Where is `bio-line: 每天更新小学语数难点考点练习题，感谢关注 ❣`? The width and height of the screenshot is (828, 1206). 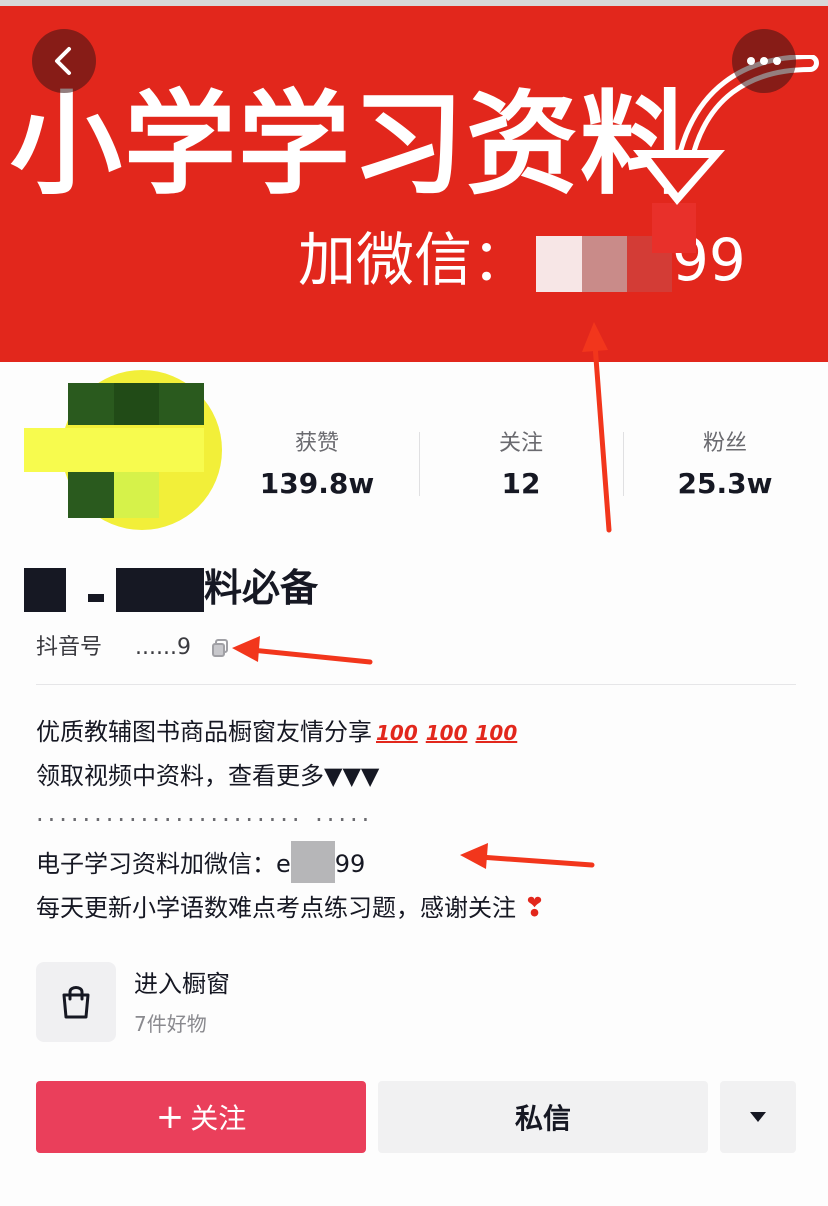
bio-line: 每天更新小学语数难点考点练习题，感谢关注 ❣ is located at coordinates (421, 908).